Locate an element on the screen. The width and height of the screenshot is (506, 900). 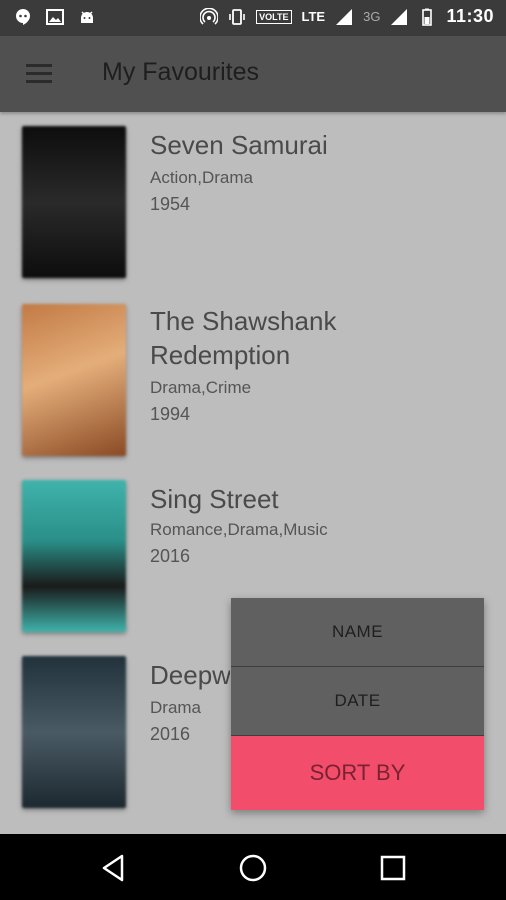
sort-option-date: DATE is located at coordinates (357, 701).